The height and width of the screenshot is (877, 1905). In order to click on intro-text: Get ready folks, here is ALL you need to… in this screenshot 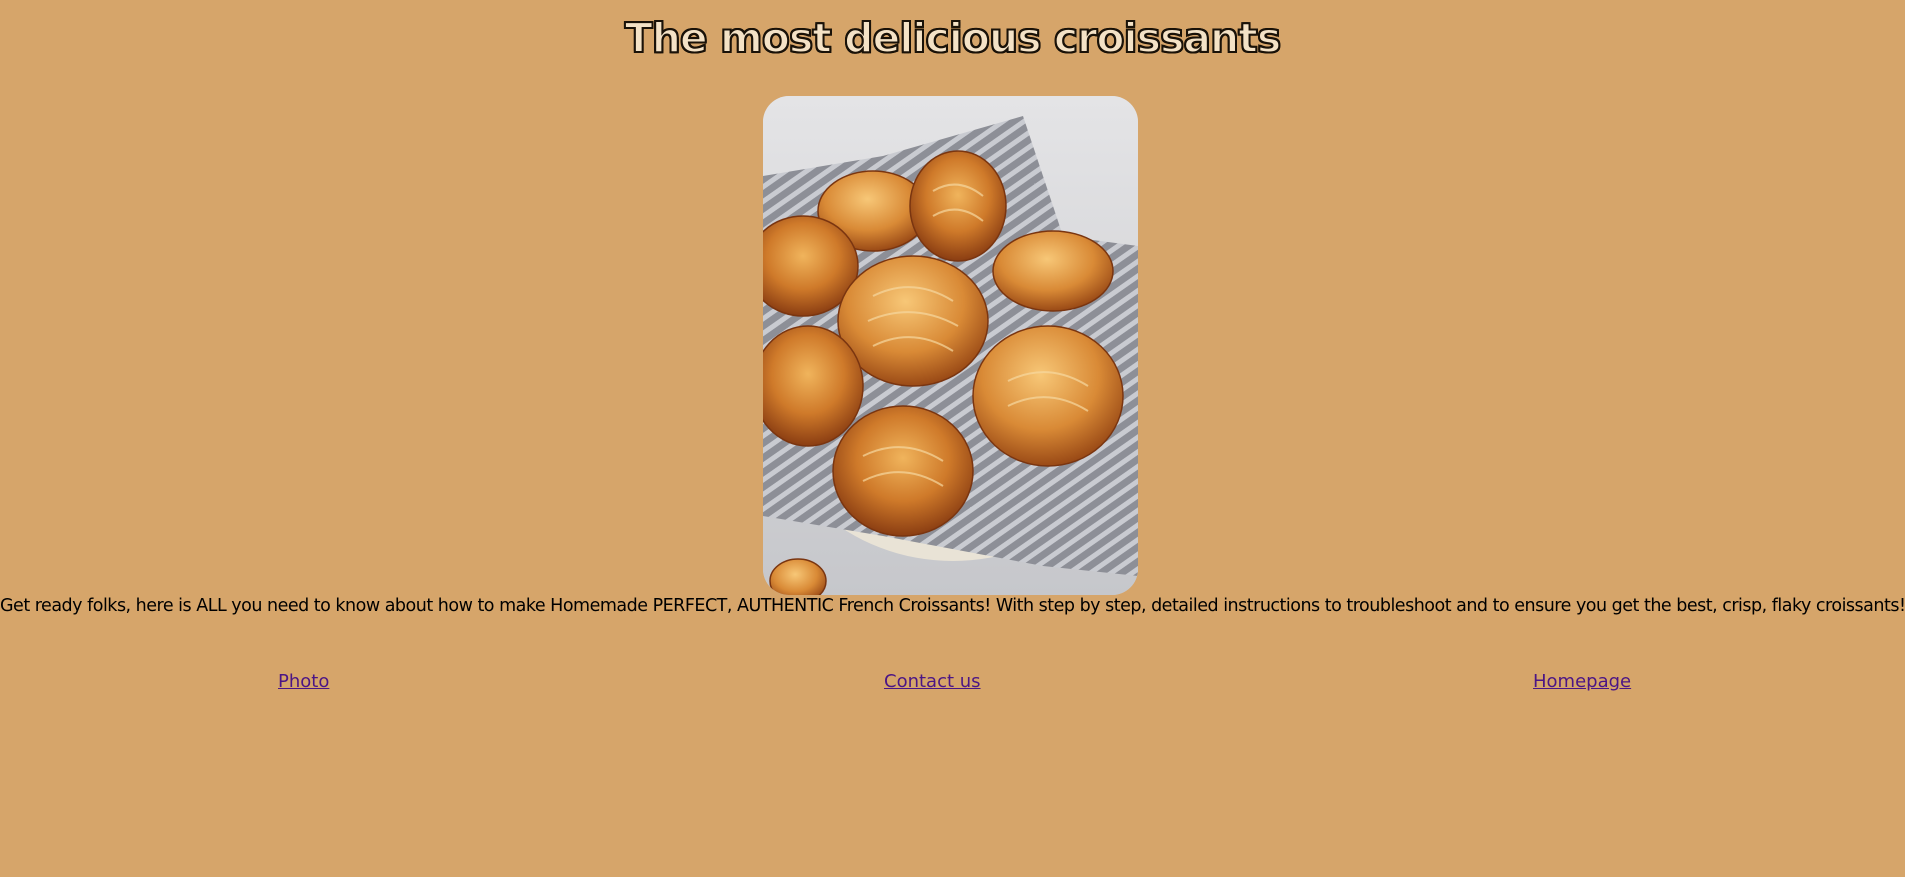, I will do `click(952, 606)`.